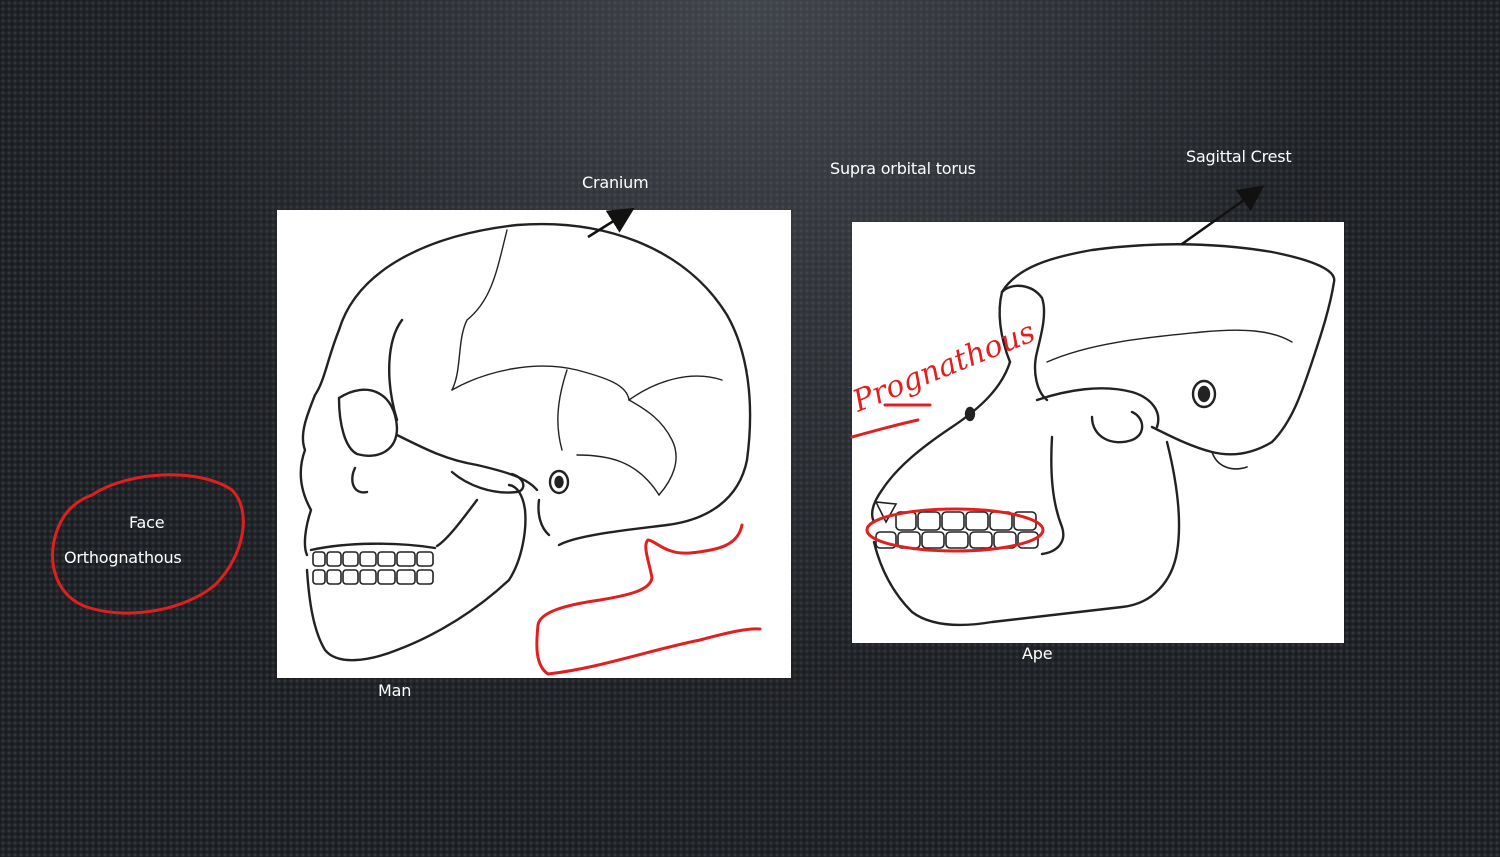  I want to click on ape-caption: Ape, so click(1037, 653).